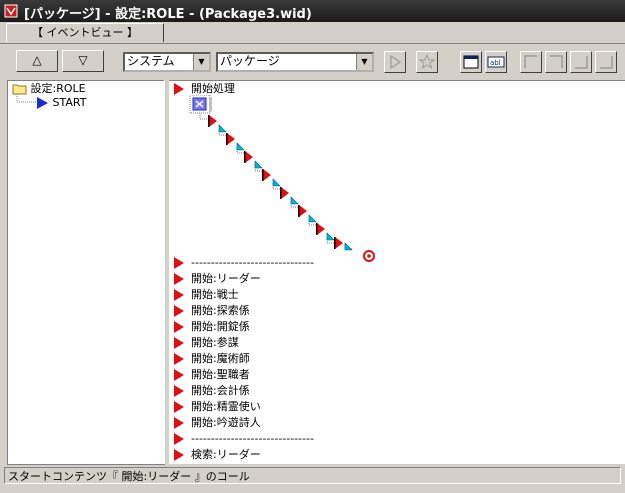 This screenshot has width=625, height=493. I want to click on text-field-icon: abl, so click(496, 62).